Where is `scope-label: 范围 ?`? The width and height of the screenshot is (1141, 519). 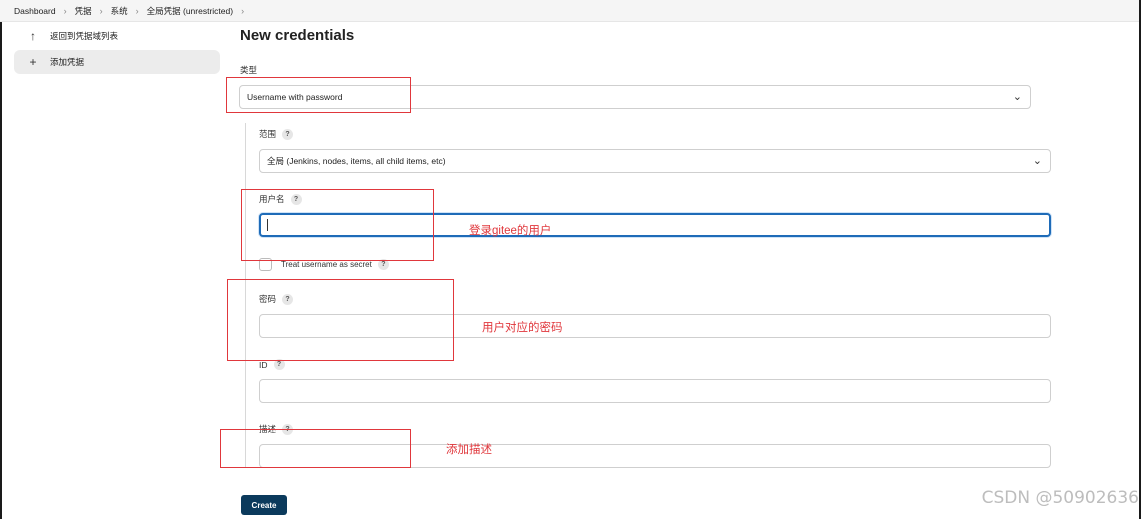
scope-label: 范围 ? is located at coordinates (276, 134).